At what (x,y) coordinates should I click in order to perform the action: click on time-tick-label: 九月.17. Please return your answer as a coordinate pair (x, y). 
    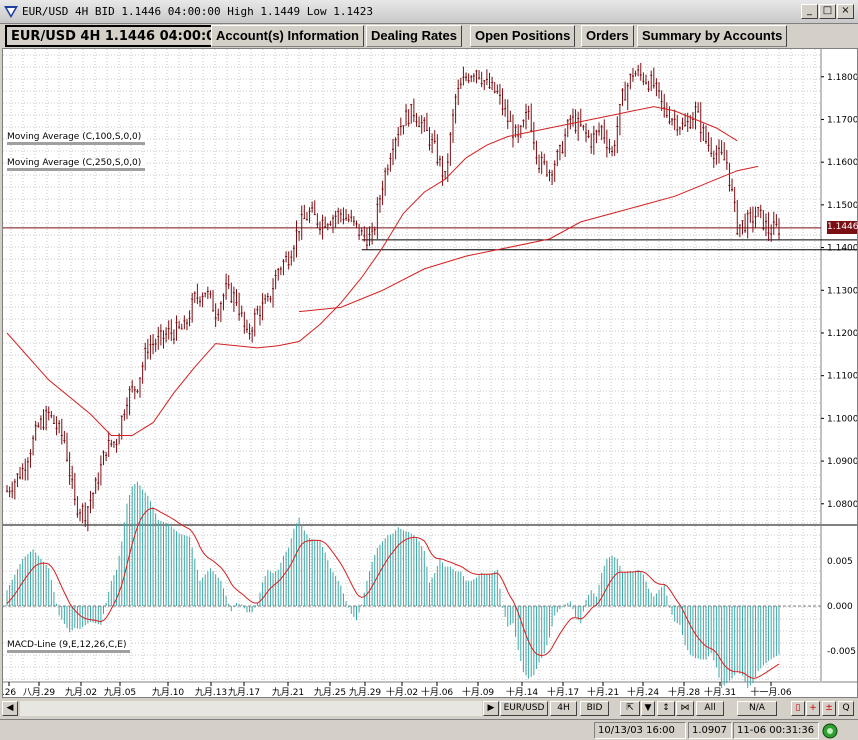
    Looking at the image, I should click on (244, 692).